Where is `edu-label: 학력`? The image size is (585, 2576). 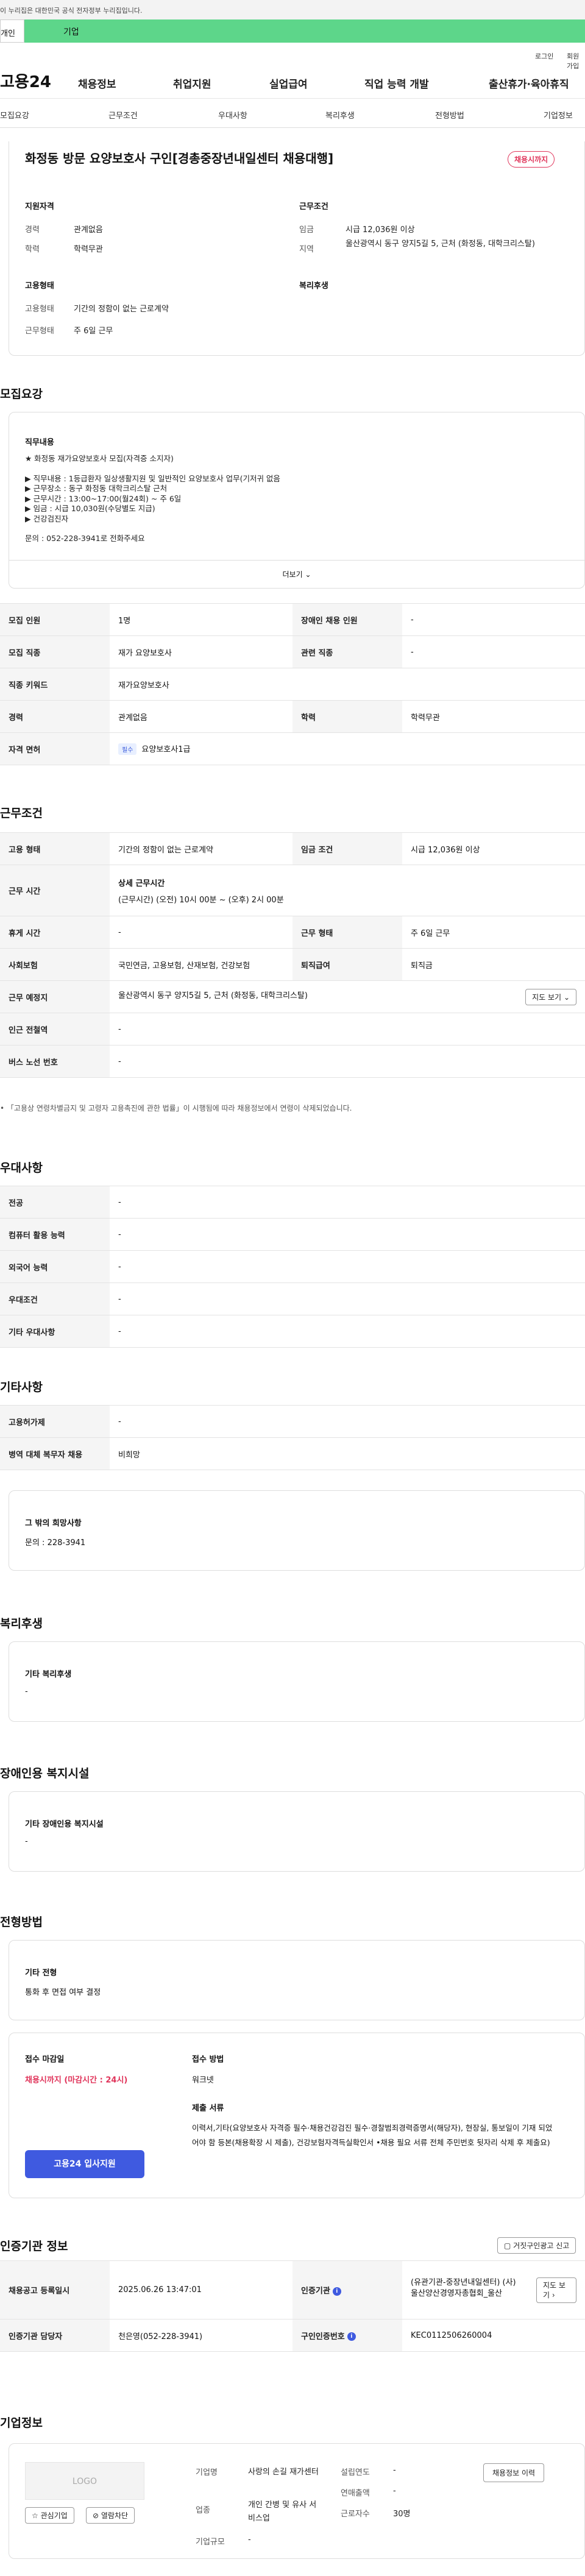
edu-label: 학력 is located at coordinates (32, 249).